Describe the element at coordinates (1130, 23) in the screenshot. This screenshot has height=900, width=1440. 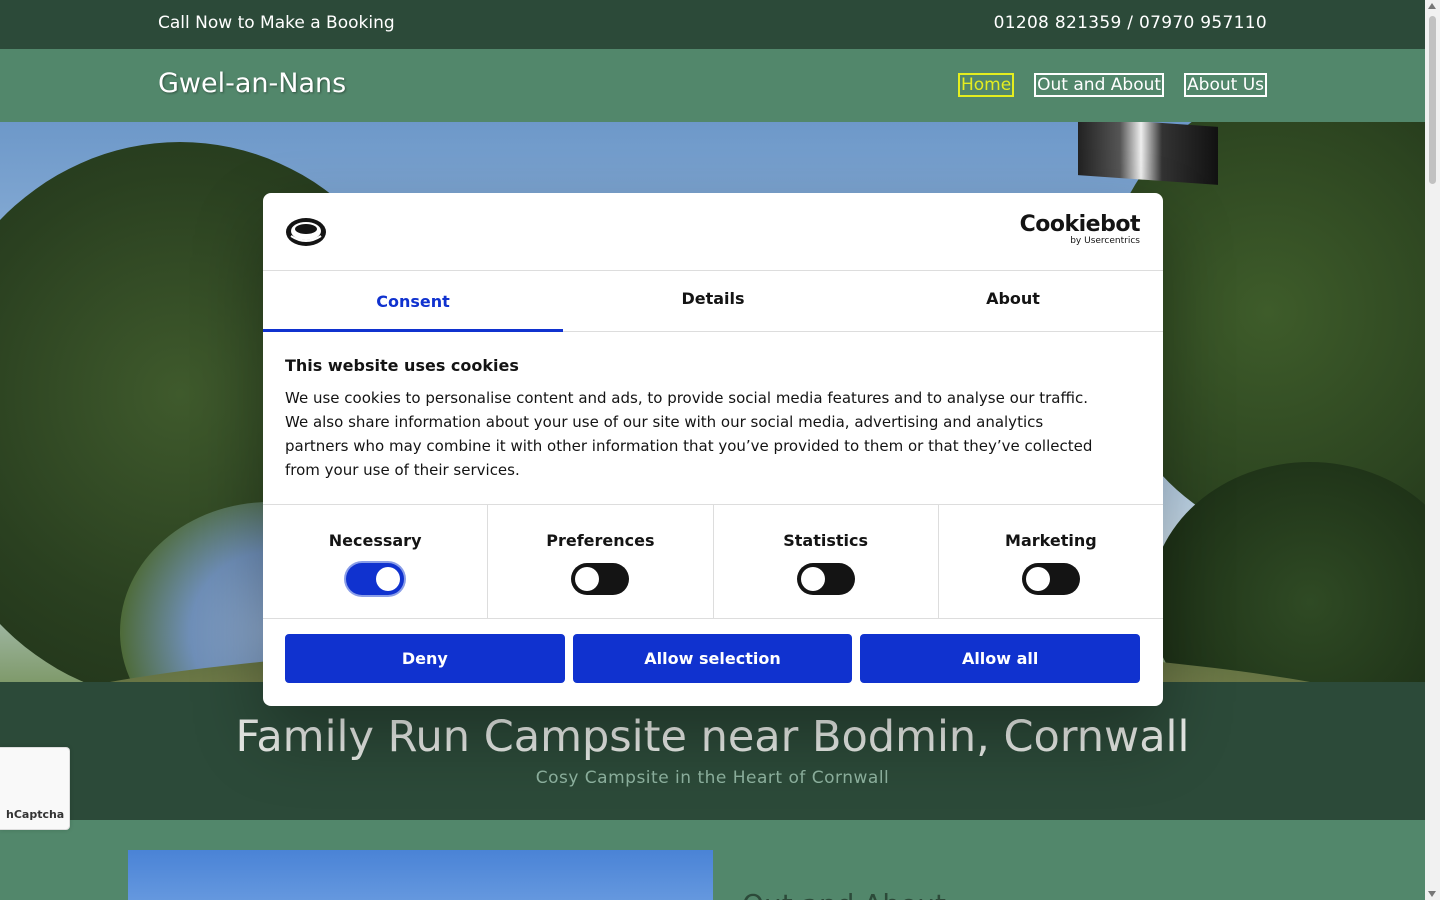
I see `phone-numbers: 01208 821359 / 07970 957110` at that location.